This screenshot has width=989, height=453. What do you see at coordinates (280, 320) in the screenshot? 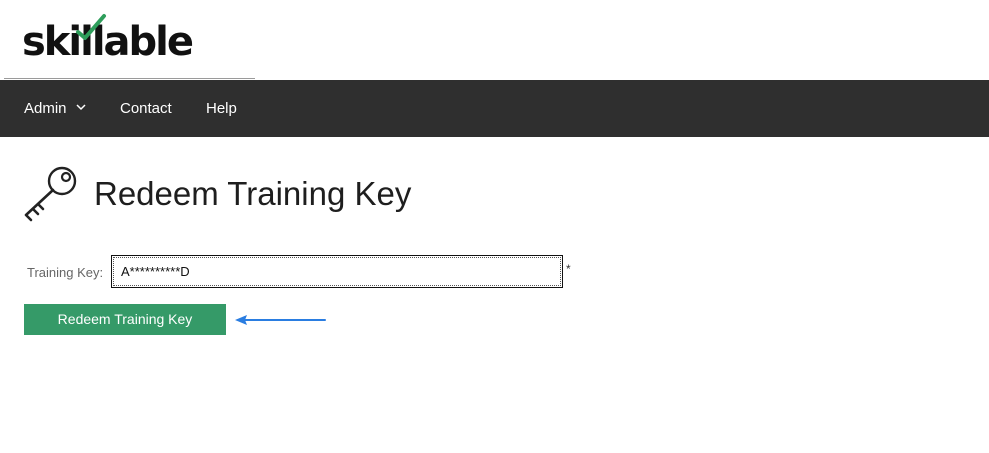
I see `arrow-left-icon` at bounding box center [280, 320].